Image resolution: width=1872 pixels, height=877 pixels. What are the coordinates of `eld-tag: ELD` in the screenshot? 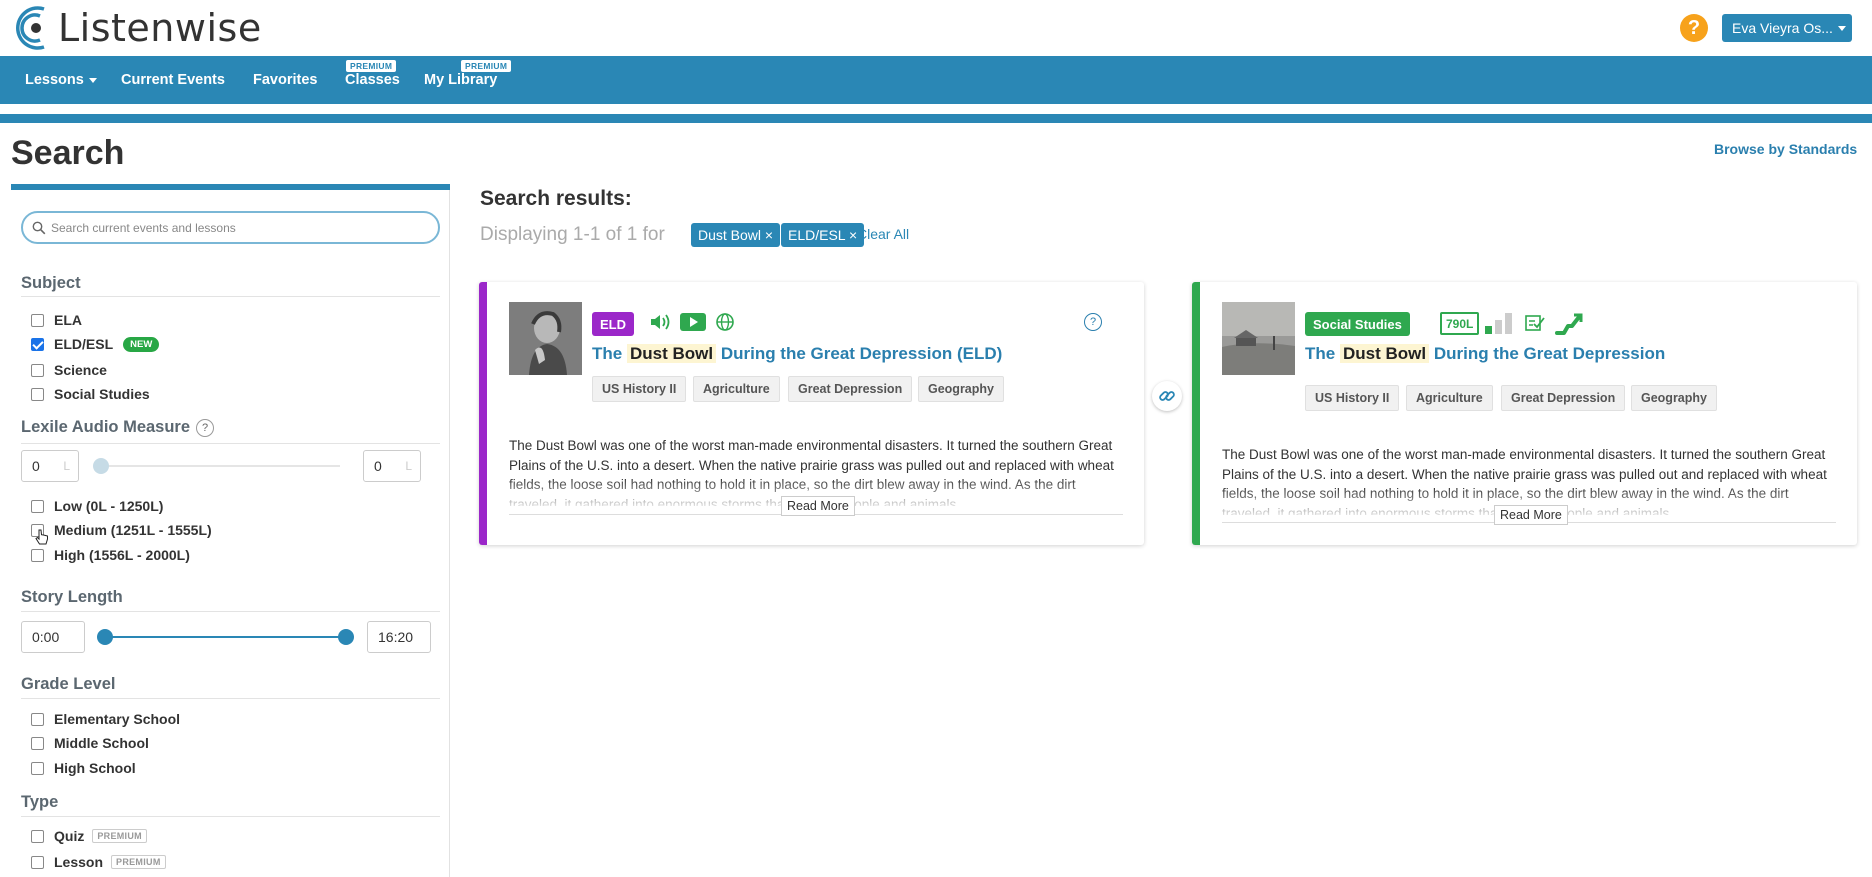 It's located at (613, 324).